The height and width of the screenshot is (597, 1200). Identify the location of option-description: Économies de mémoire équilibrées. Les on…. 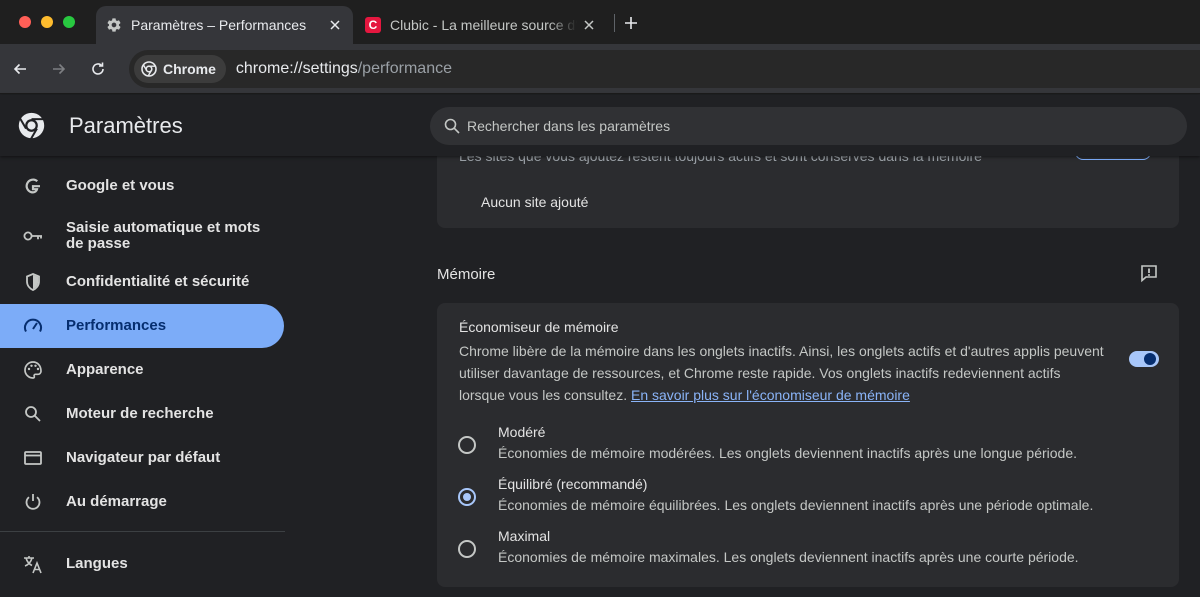
(796, 505).